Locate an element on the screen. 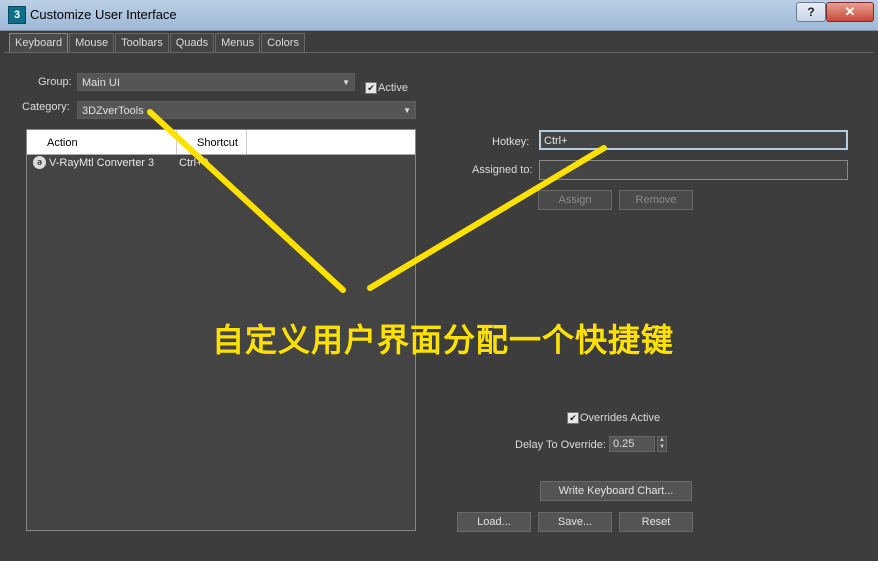 The height and width of the screenshot is (561, 878). help-button: ? is located at coordinates (811, 12).